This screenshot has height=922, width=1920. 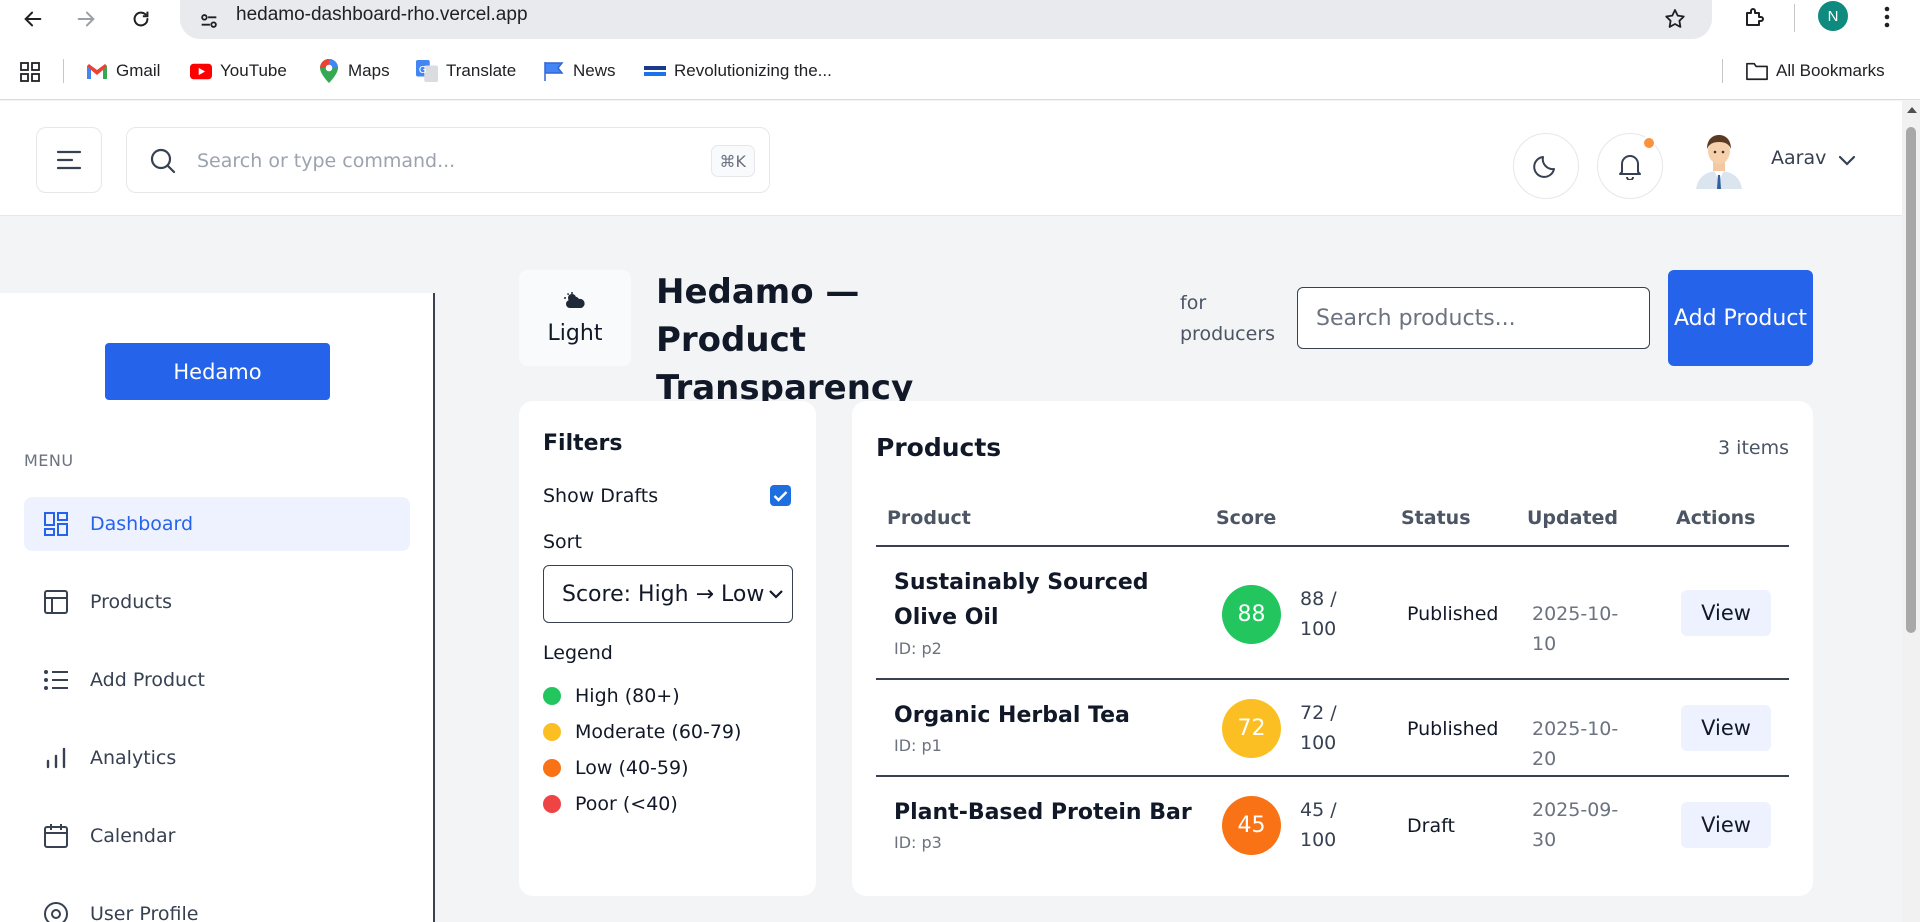 What do you see at coordinates (423, 70) in the screenshot?
I see `svg-text: G` at bounding box center [423, 70].